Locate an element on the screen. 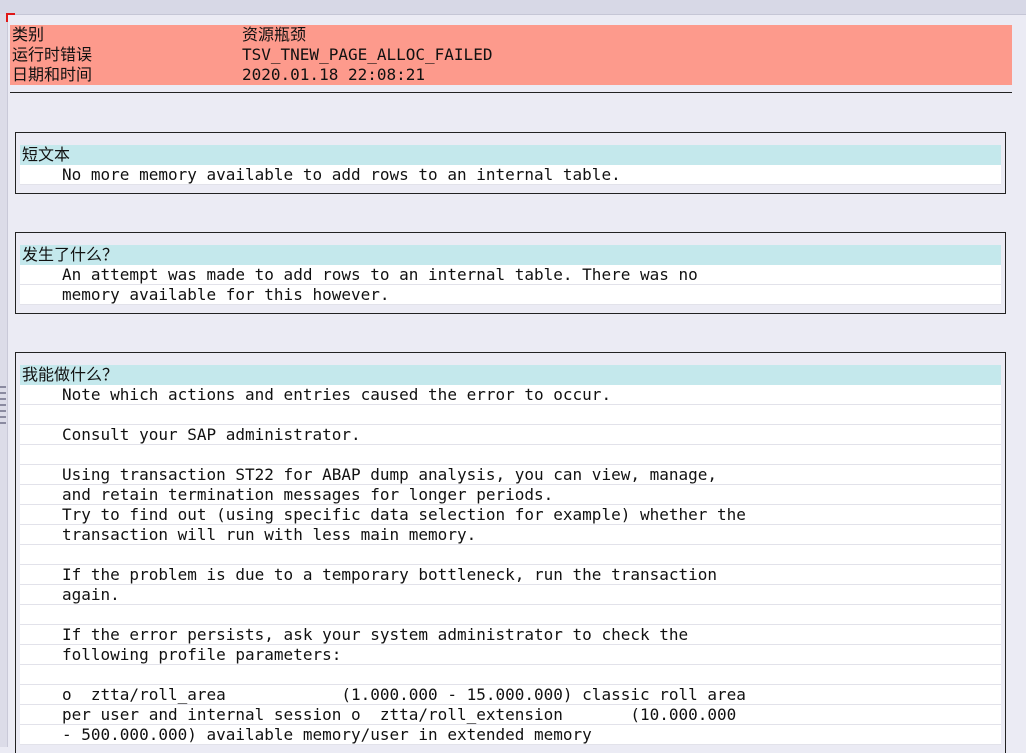 The image size is (1026, 753). header-divider is located at coordinates (511, 92).